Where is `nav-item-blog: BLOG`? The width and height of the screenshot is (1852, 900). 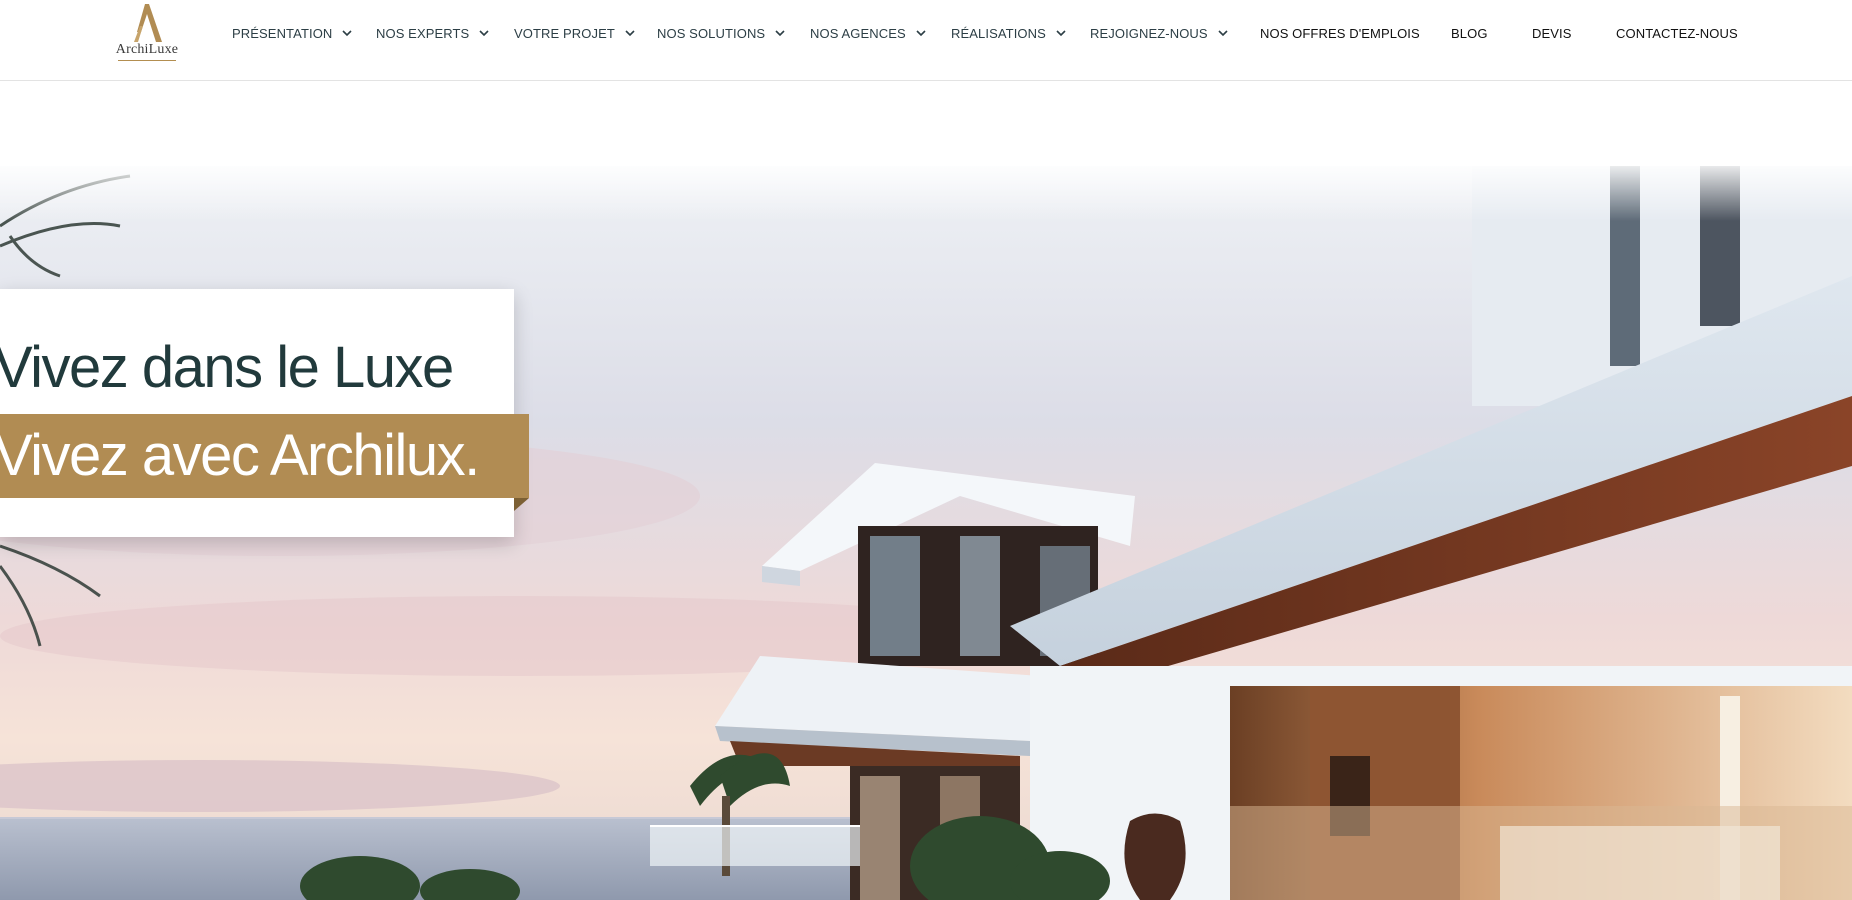 nav-item-blog: BLOG is located at coordinates (1469, 33).